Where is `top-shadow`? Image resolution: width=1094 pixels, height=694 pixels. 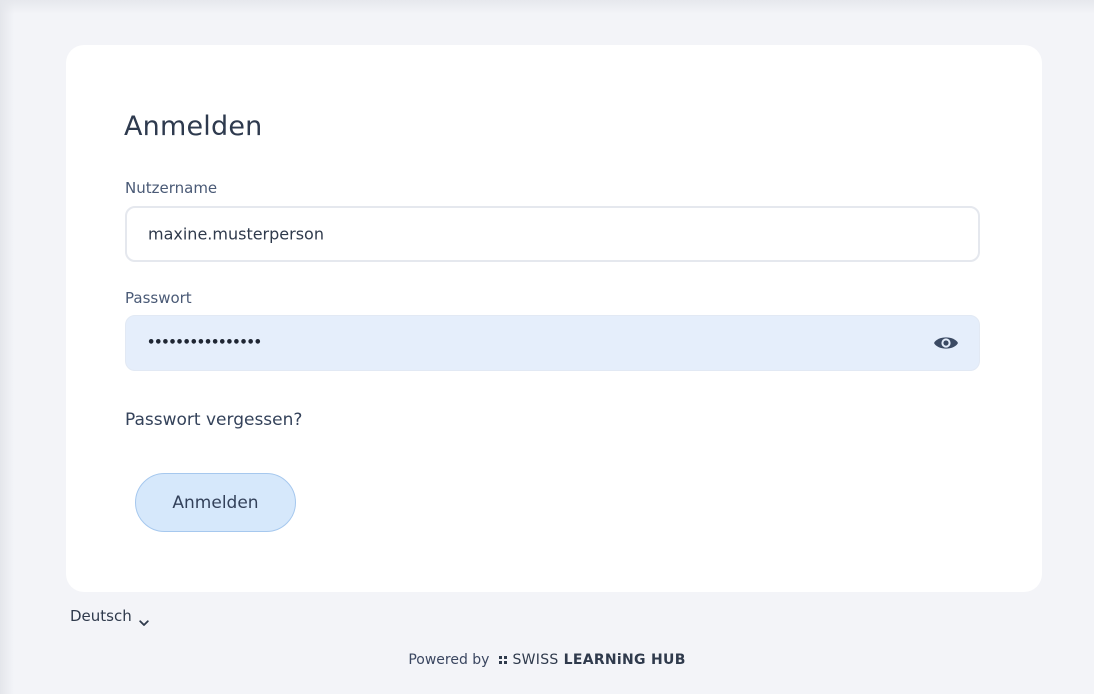 top-shadow is located at coordinates (547, 7).